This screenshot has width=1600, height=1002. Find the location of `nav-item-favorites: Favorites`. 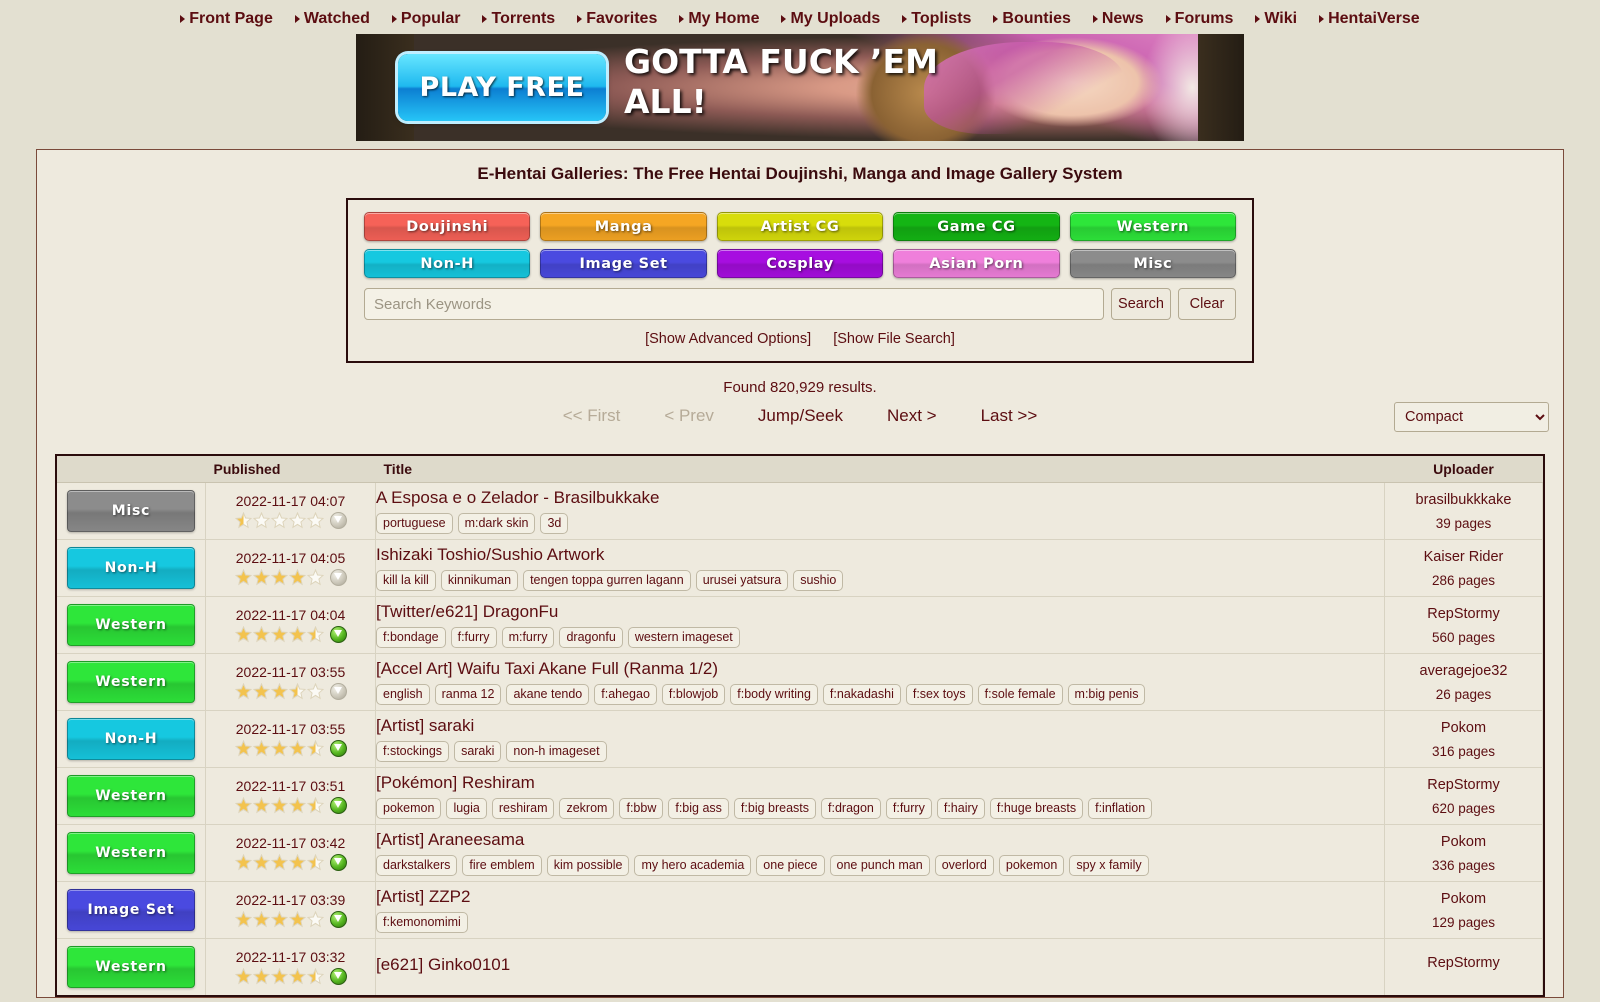

nav-item-favorites: Favorites is located at coordinates (617, 19).